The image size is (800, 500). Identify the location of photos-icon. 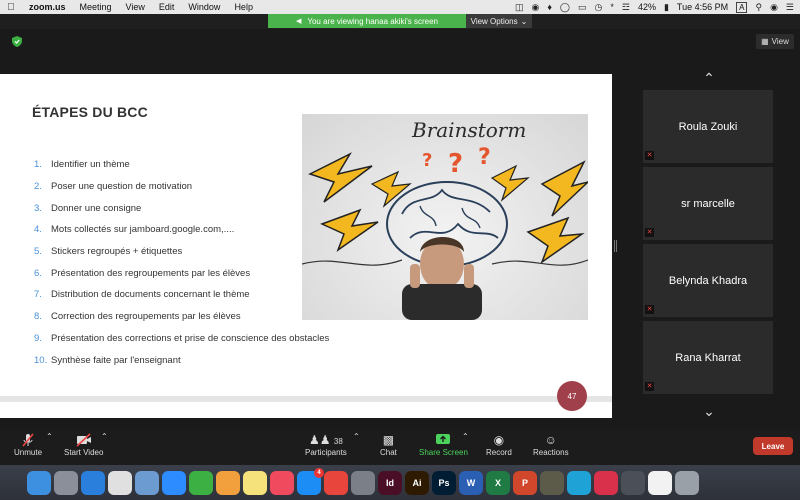
(228, 482).